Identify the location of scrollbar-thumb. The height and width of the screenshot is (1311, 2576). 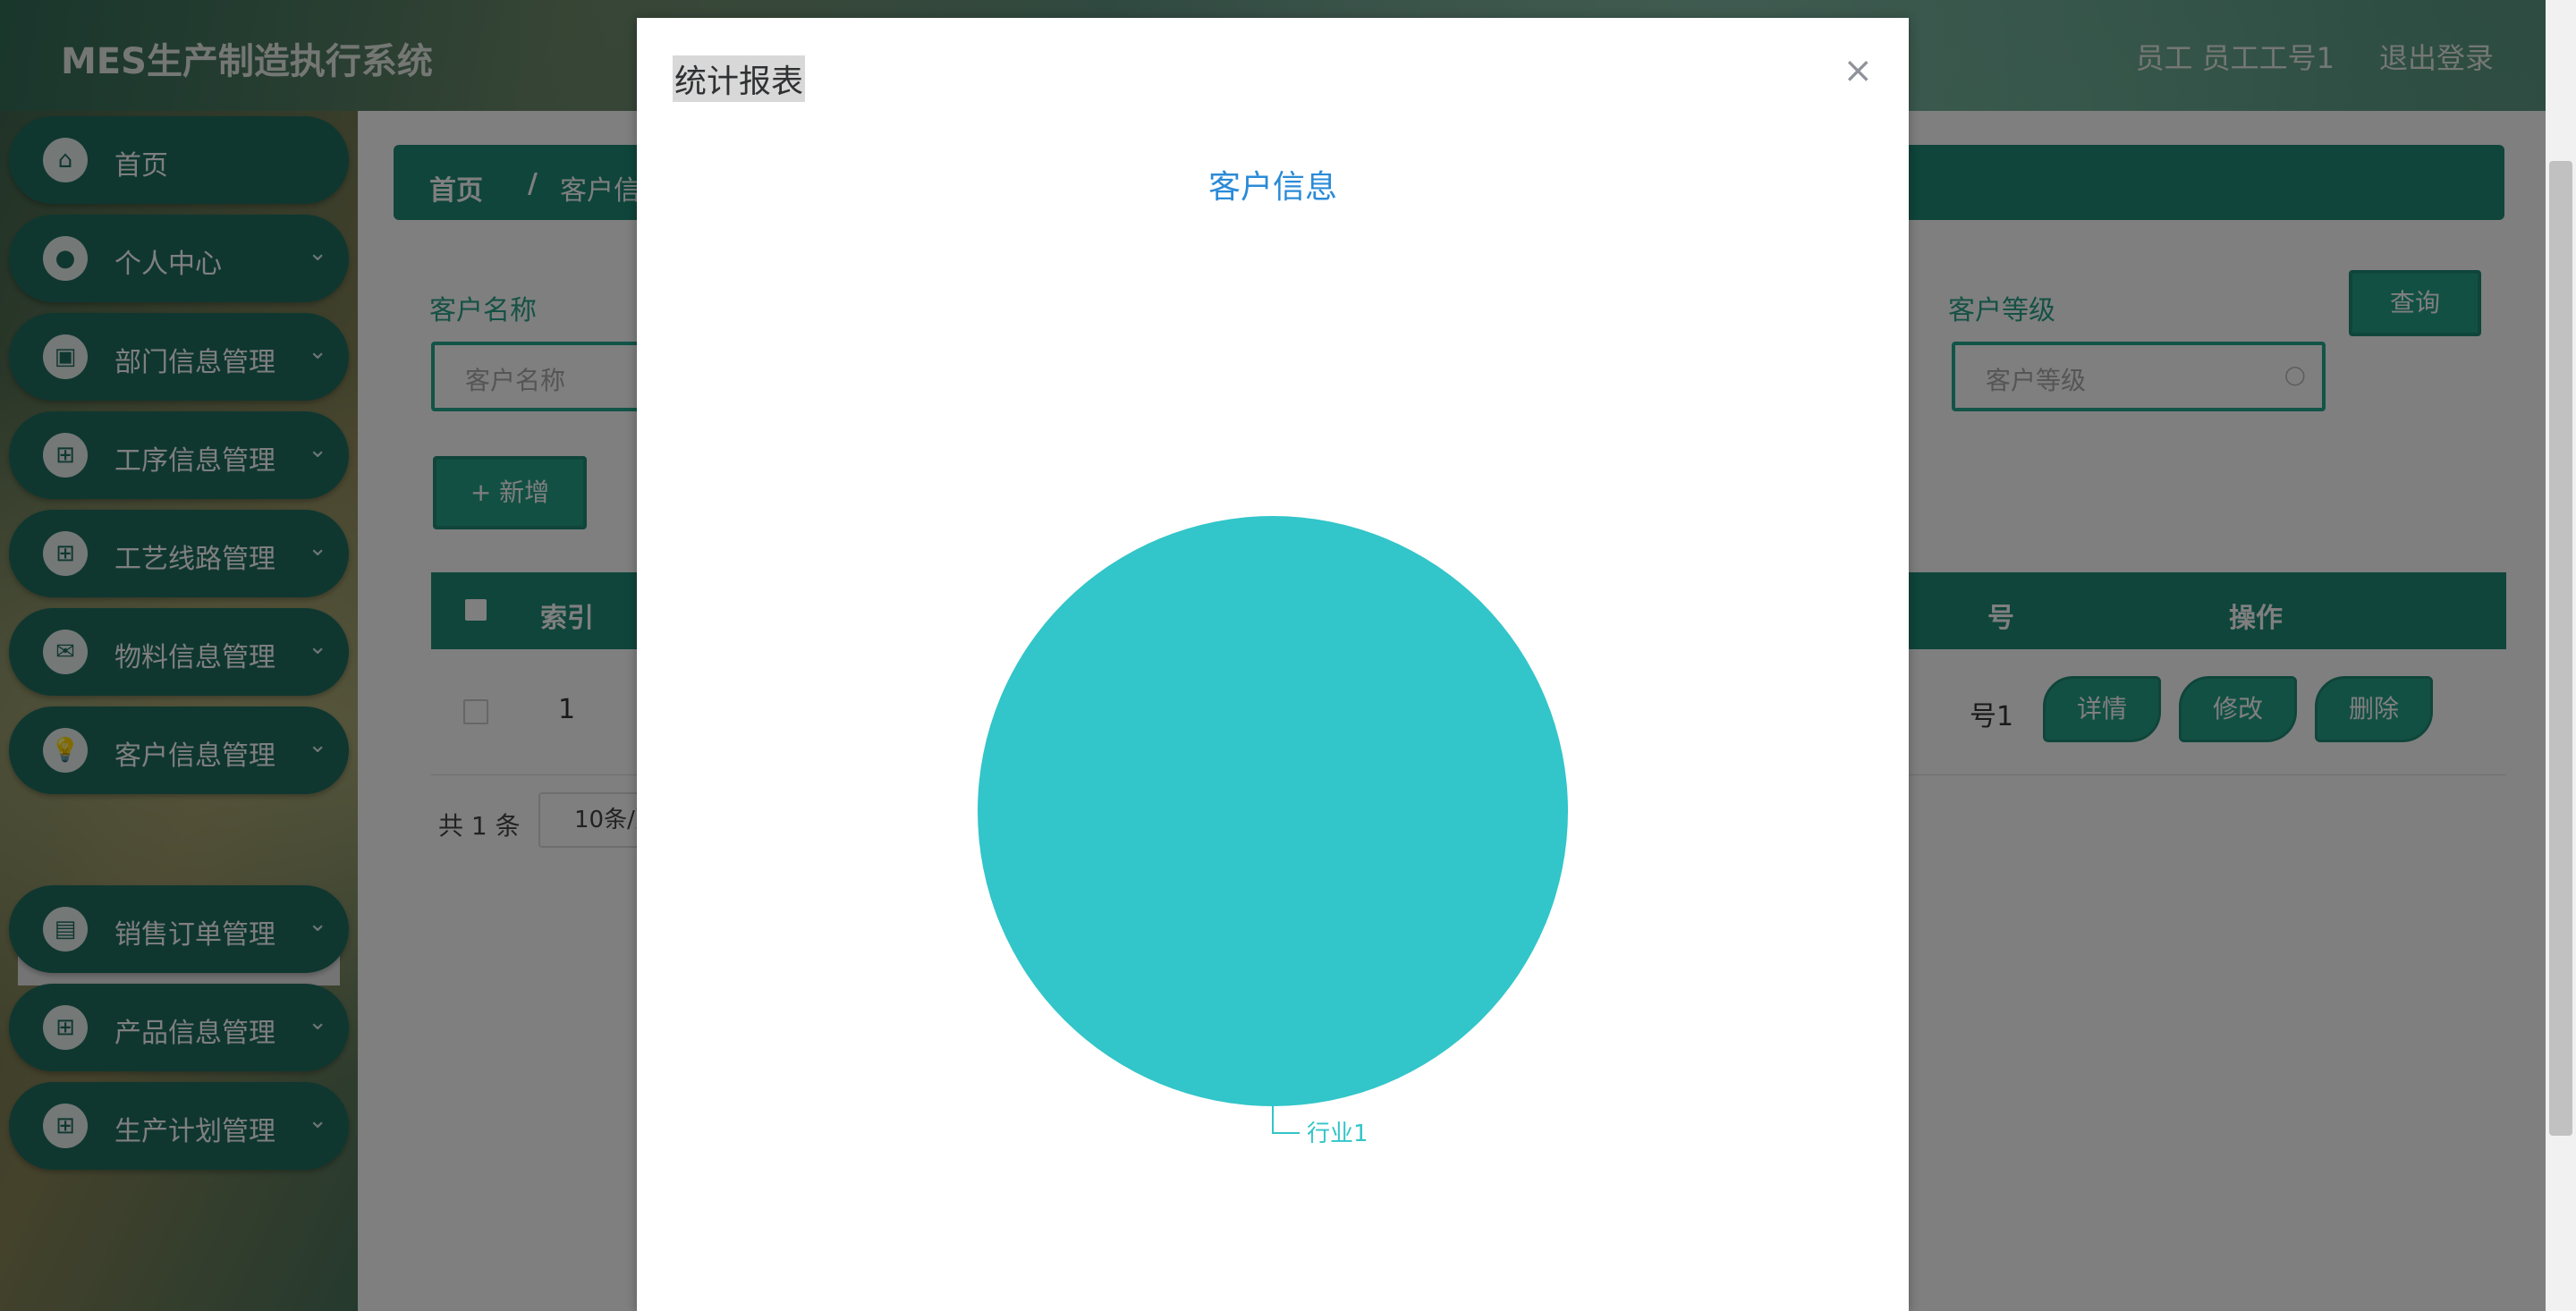
(2560, 648).